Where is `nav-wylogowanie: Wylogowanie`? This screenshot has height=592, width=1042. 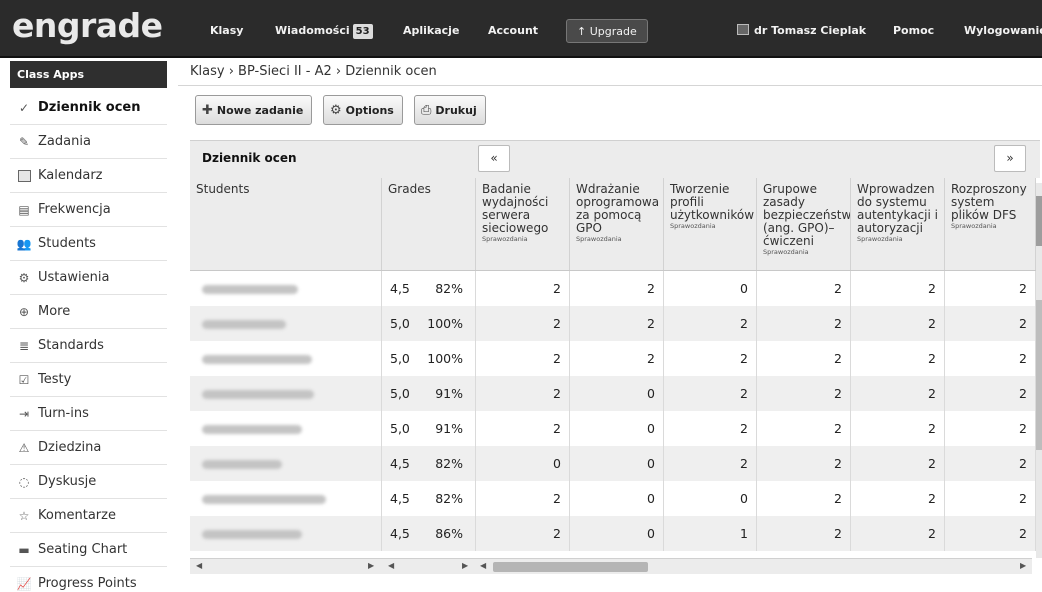
nav-wylogowanie: Wylogowanie is located at coordinates (998, 31).